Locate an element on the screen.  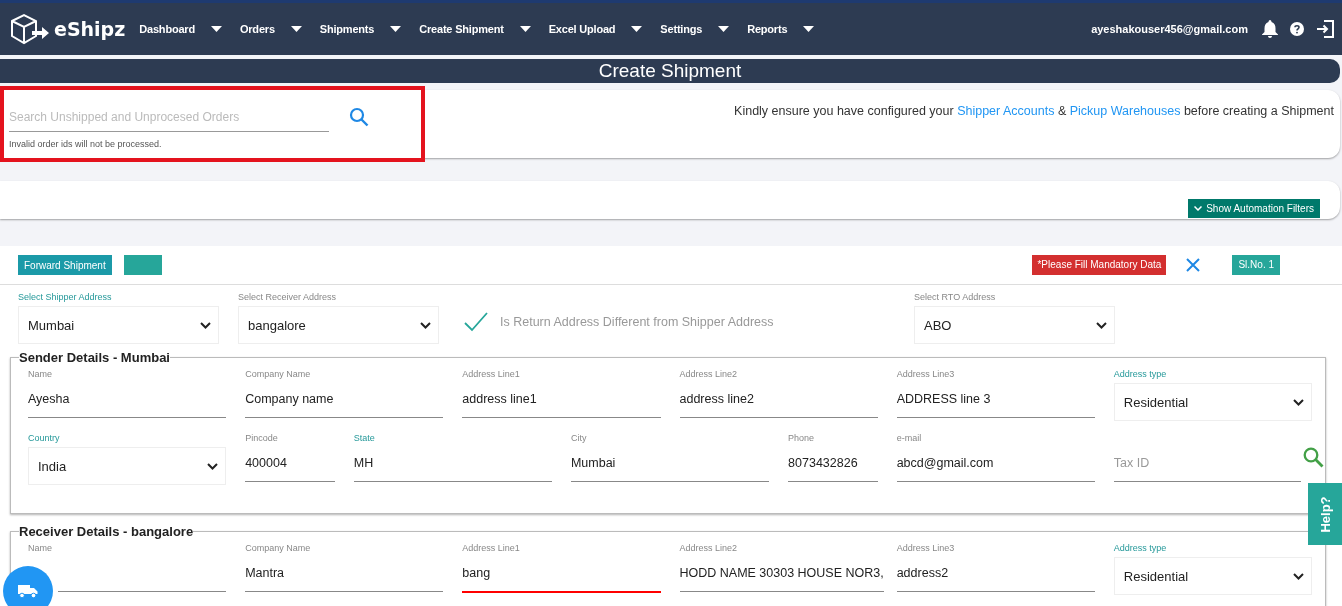
field-label: Pincode is located at coordinates (262, 439).